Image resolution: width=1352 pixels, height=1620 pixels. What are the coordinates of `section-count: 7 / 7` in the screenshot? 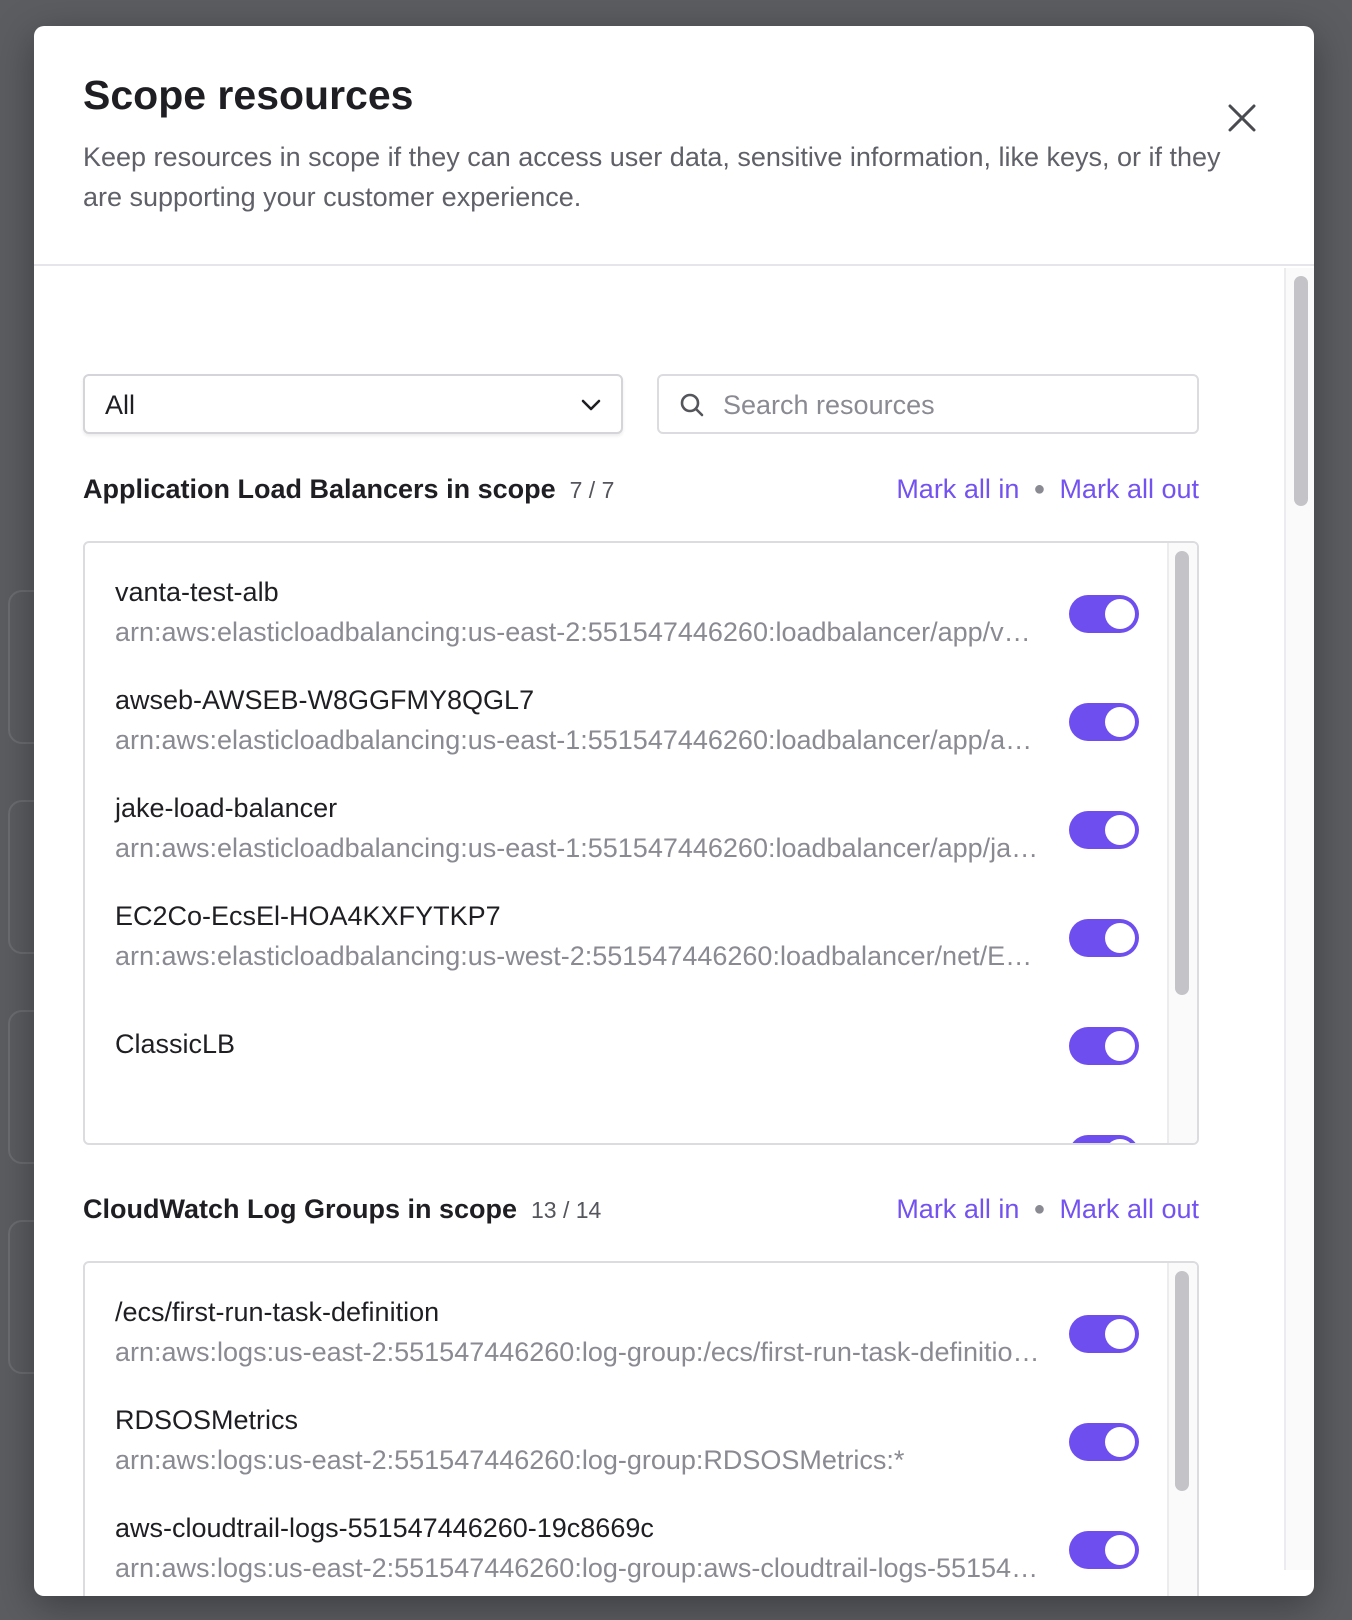 It's located at (592, 490).